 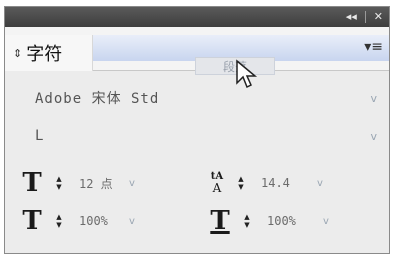 I want to click on leading-row: tA A ▲ ▼ 14.4 v, so click(x=264, y=183).